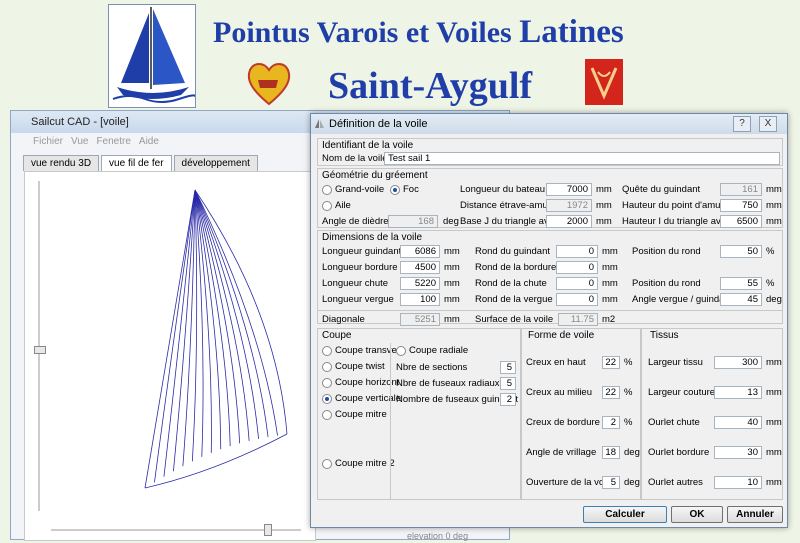  I want to click on leech-hem-label: Ourlet chute, so click(674, 422).